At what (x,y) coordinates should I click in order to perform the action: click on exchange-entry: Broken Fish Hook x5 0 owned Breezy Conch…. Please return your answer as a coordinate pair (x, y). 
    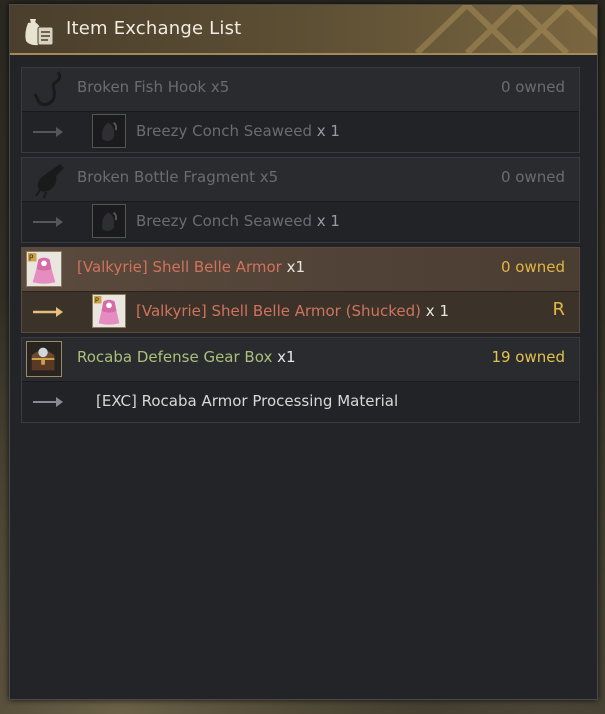
    Looking at the image, I should click on (300, 110).